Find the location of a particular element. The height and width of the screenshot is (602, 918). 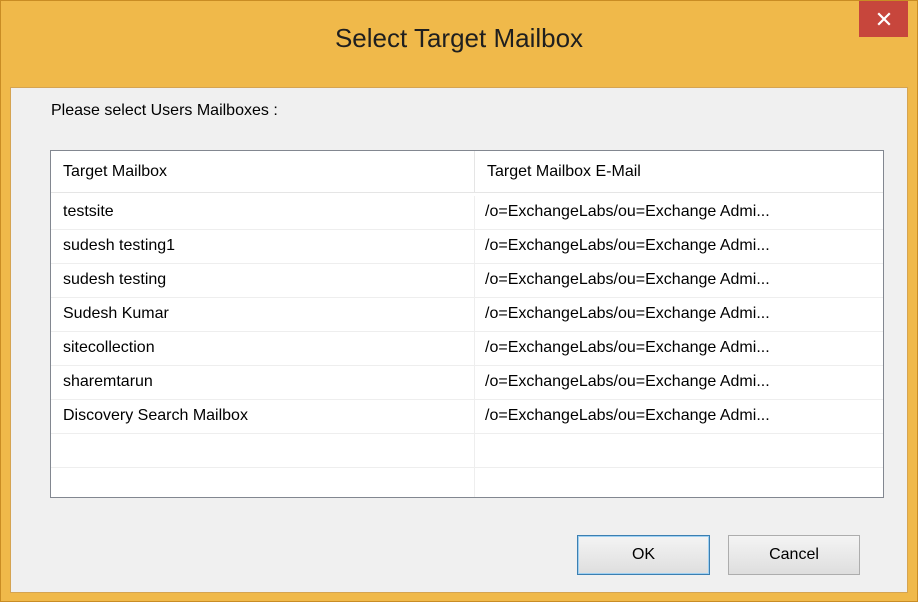

mailbox-name-cell: Discovery Search Mailbox is located at coordinates (263, 417).